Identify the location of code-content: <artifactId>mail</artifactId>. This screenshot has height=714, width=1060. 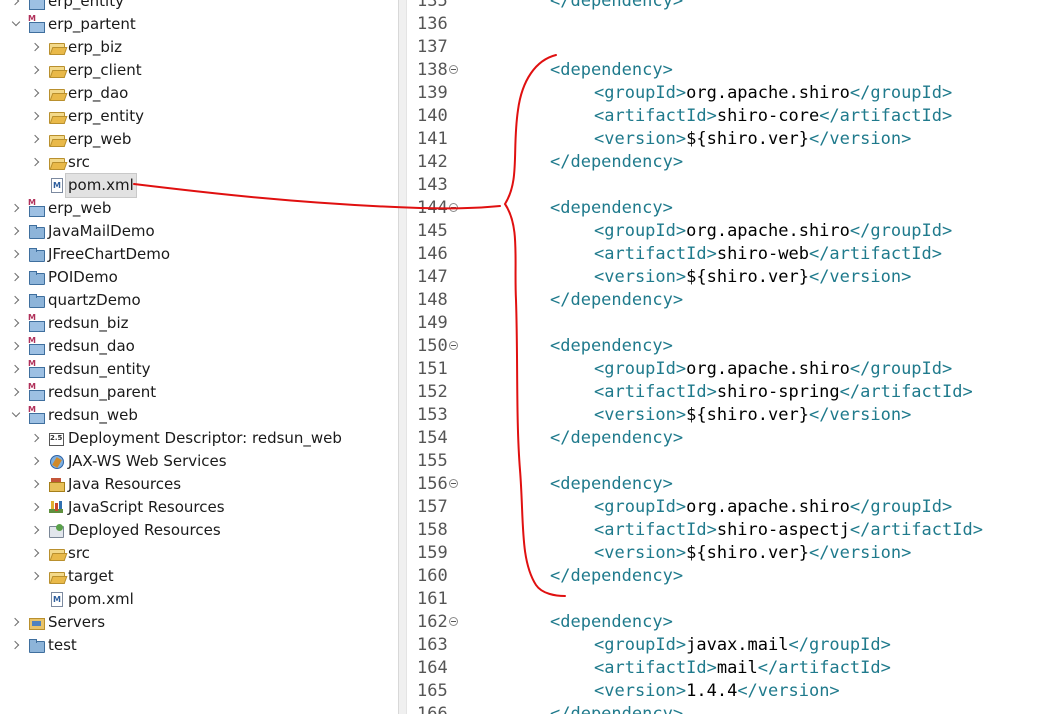
(742, 668).